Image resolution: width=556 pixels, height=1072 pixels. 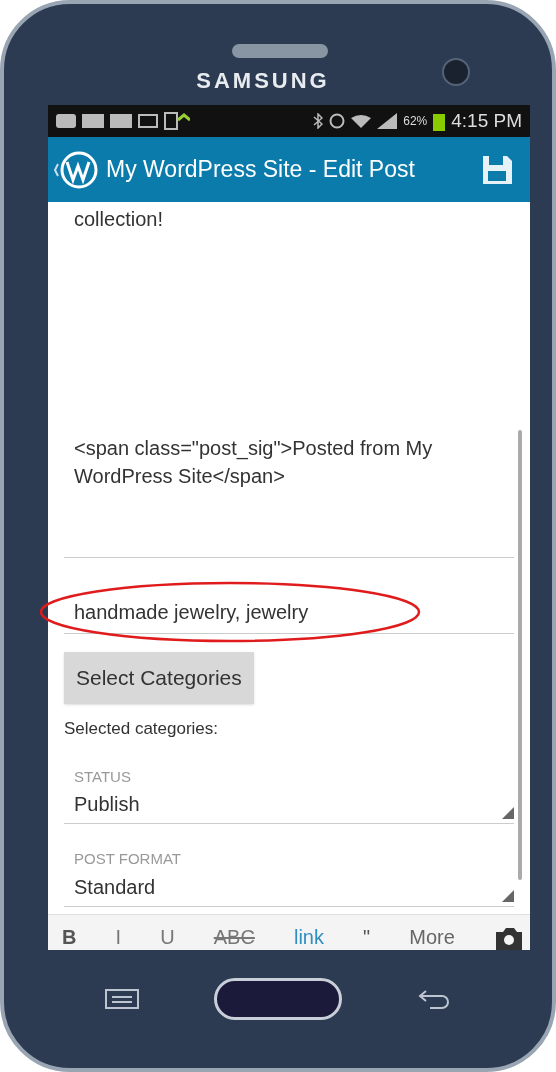 What do you see at coordinates (118, 219) in the screenshot?
I see `post-body-text: collection!` at bounding box center [118, 219].